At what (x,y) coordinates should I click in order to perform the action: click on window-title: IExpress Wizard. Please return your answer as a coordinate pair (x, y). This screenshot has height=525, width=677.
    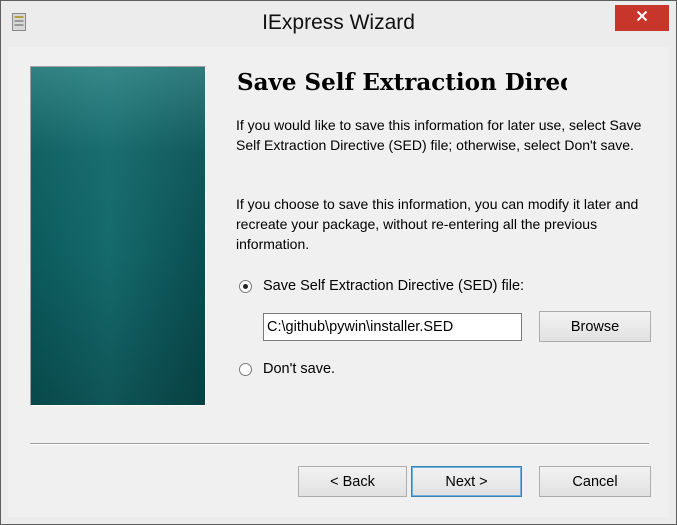
    Looking at the image, I should click on (338, 22).